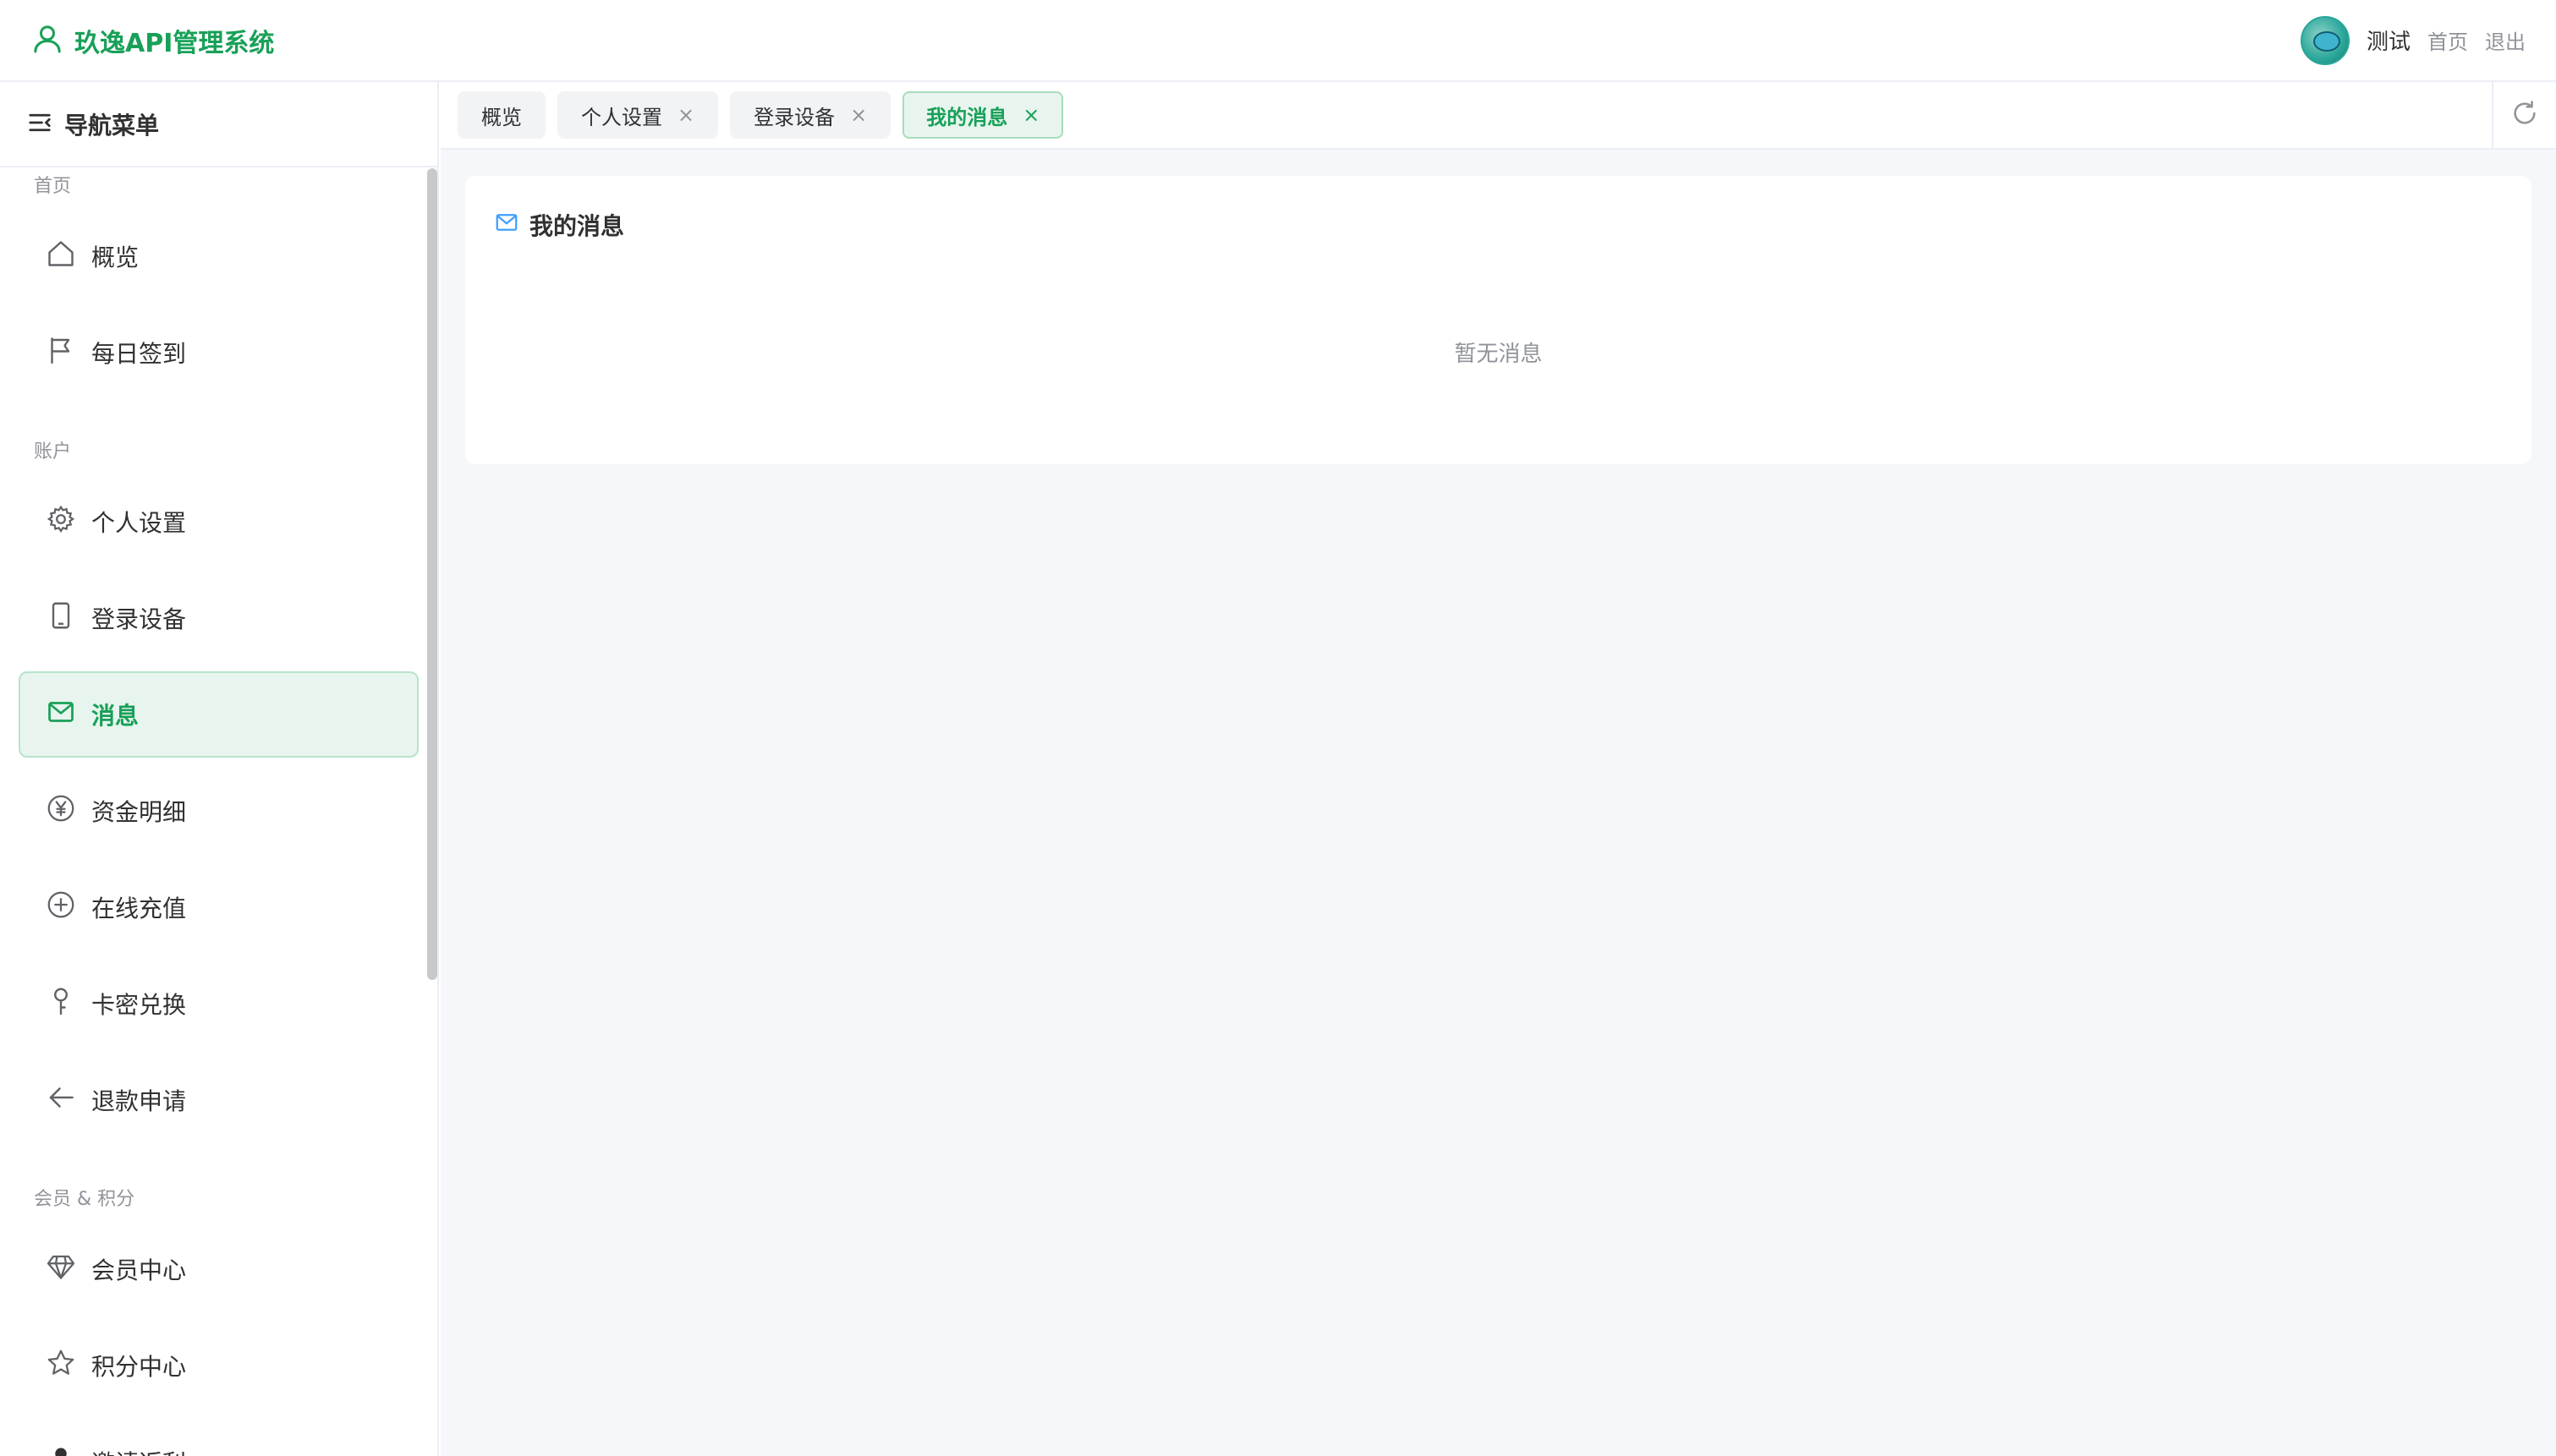 This screenshot has width=2556, height=1456. What do you see at coordinates (139, 1367) in the screenshot?
I see `sidebar-item-label: 积分中心` at bounding box center [139, 1367].